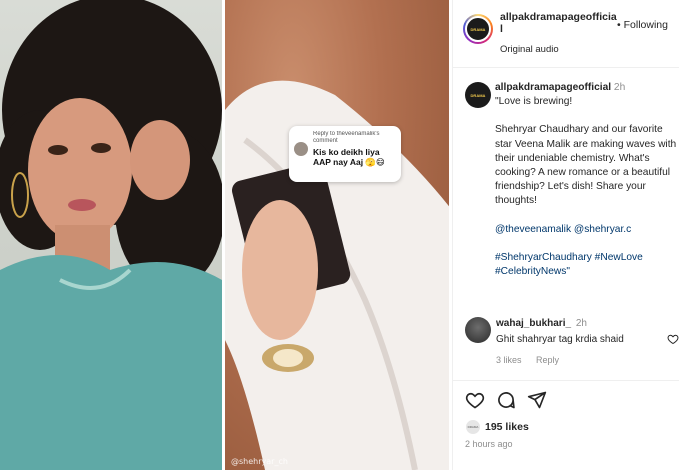 This screenshot has width=679, height=470. I want to click on heart-icon, so click(475, 400).